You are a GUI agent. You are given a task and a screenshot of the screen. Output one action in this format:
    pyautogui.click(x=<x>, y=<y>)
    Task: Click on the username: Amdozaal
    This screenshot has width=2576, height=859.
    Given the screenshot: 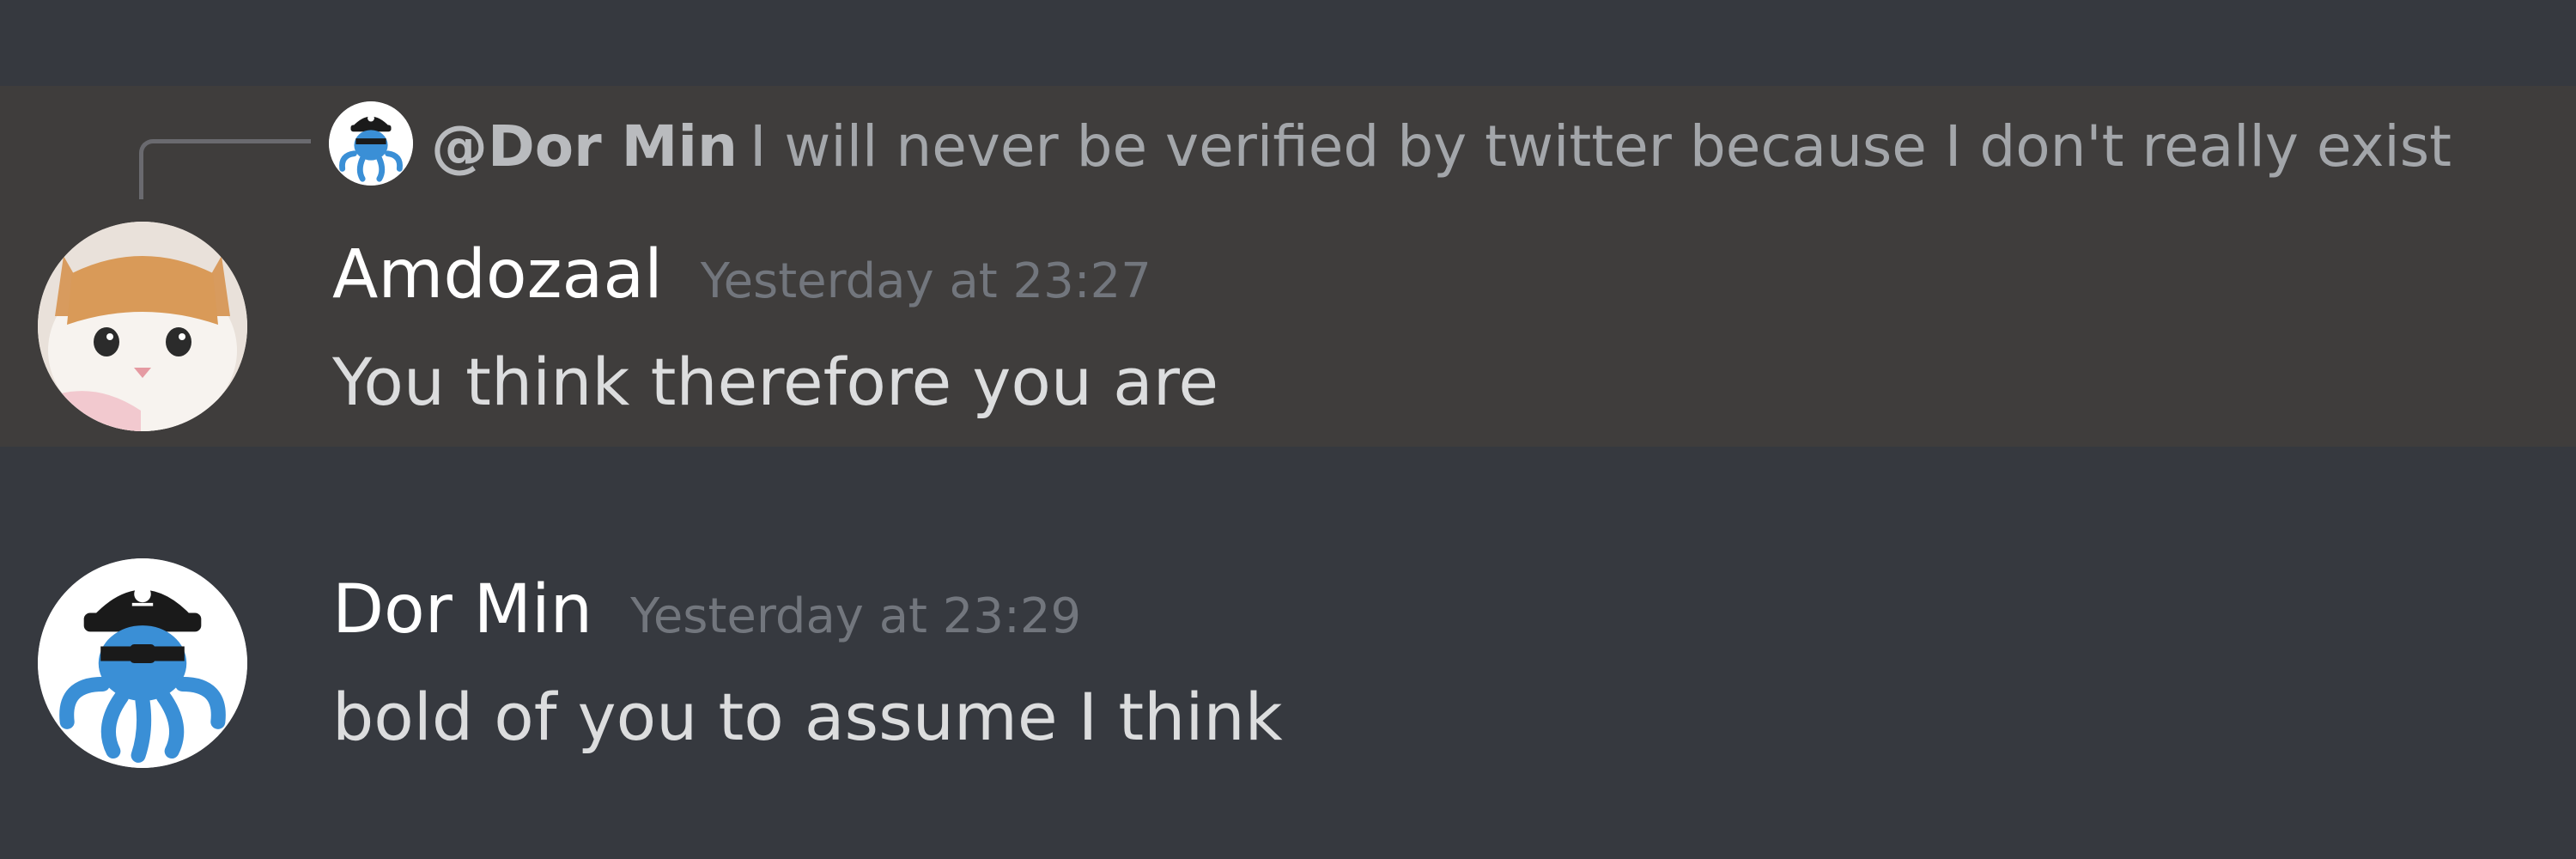 What is the action you would take?
    pyautogui.click(x=497, y=275)
    